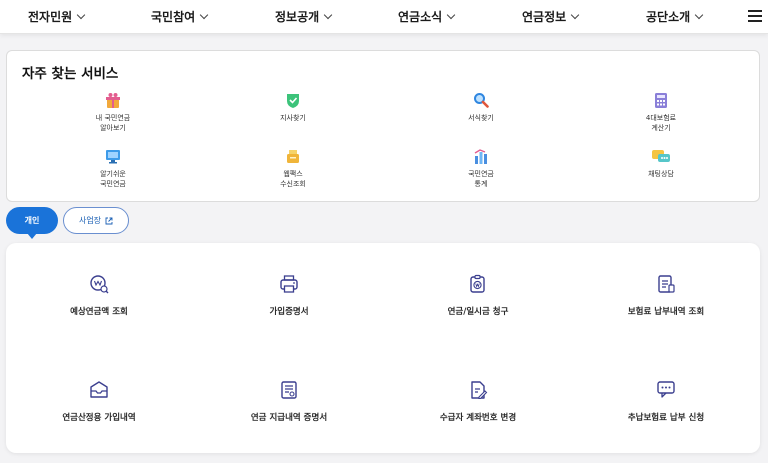 The width and height of the screenshot is (768, 463). What do you see at coordinates (420, 17) in the screenshot?
I see `nav-label: 연금소식` at bounding box center [420, 17].